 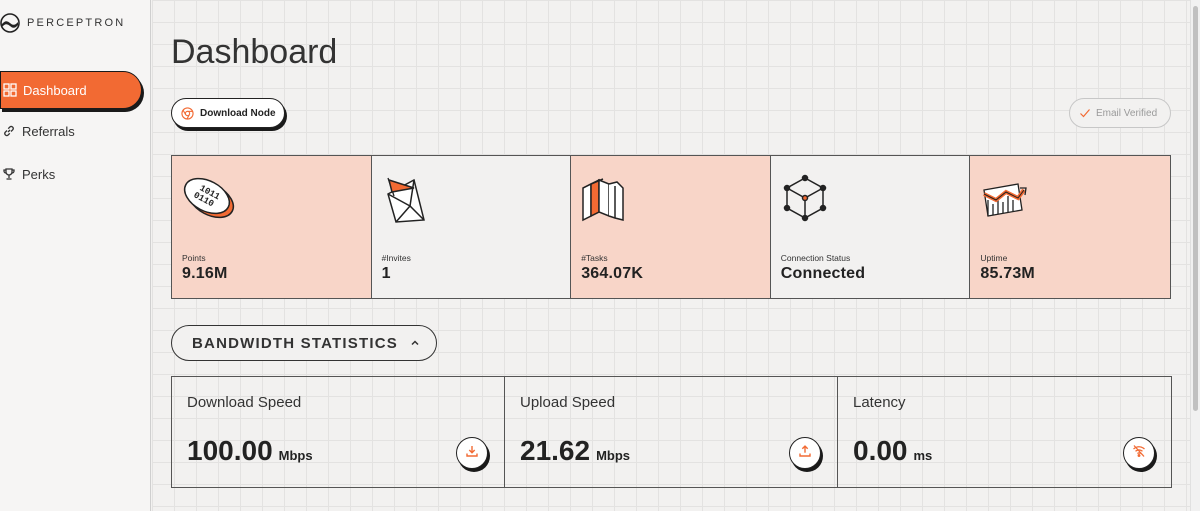 What do you see at coordinates (9, 174) in the screenshot?
I see `trophy-icon` at bounding box center [9, 174].